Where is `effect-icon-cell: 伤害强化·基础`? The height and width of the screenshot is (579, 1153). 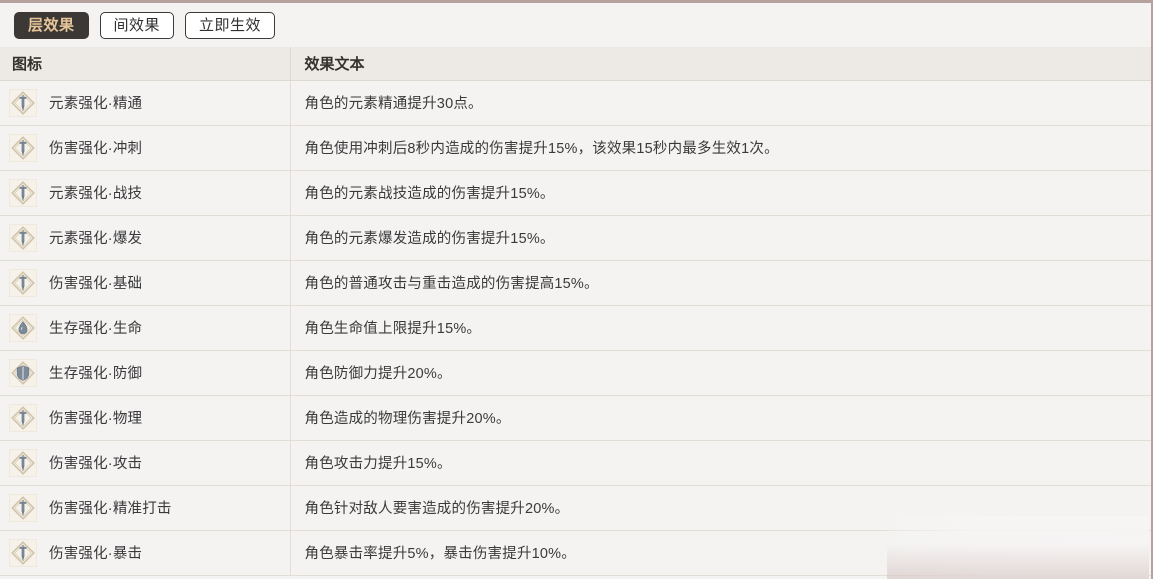 effect-icon-cell: 伤害强化·基础 is located at coordinates (145, 283).